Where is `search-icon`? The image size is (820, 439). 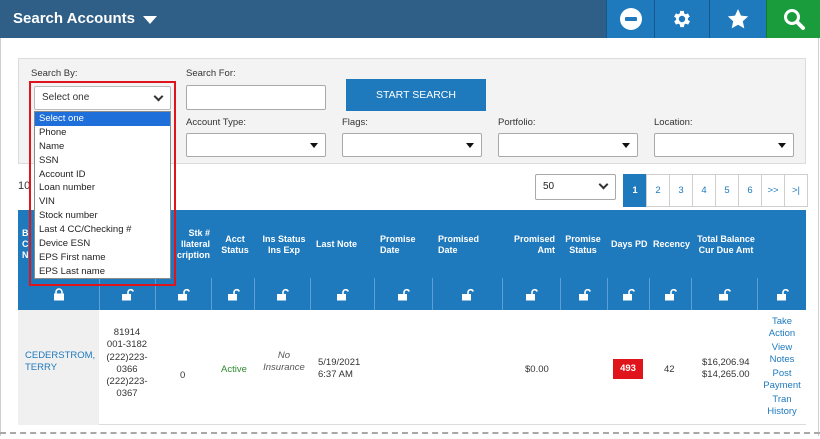 search-icon is located at coordinates (794, 19).